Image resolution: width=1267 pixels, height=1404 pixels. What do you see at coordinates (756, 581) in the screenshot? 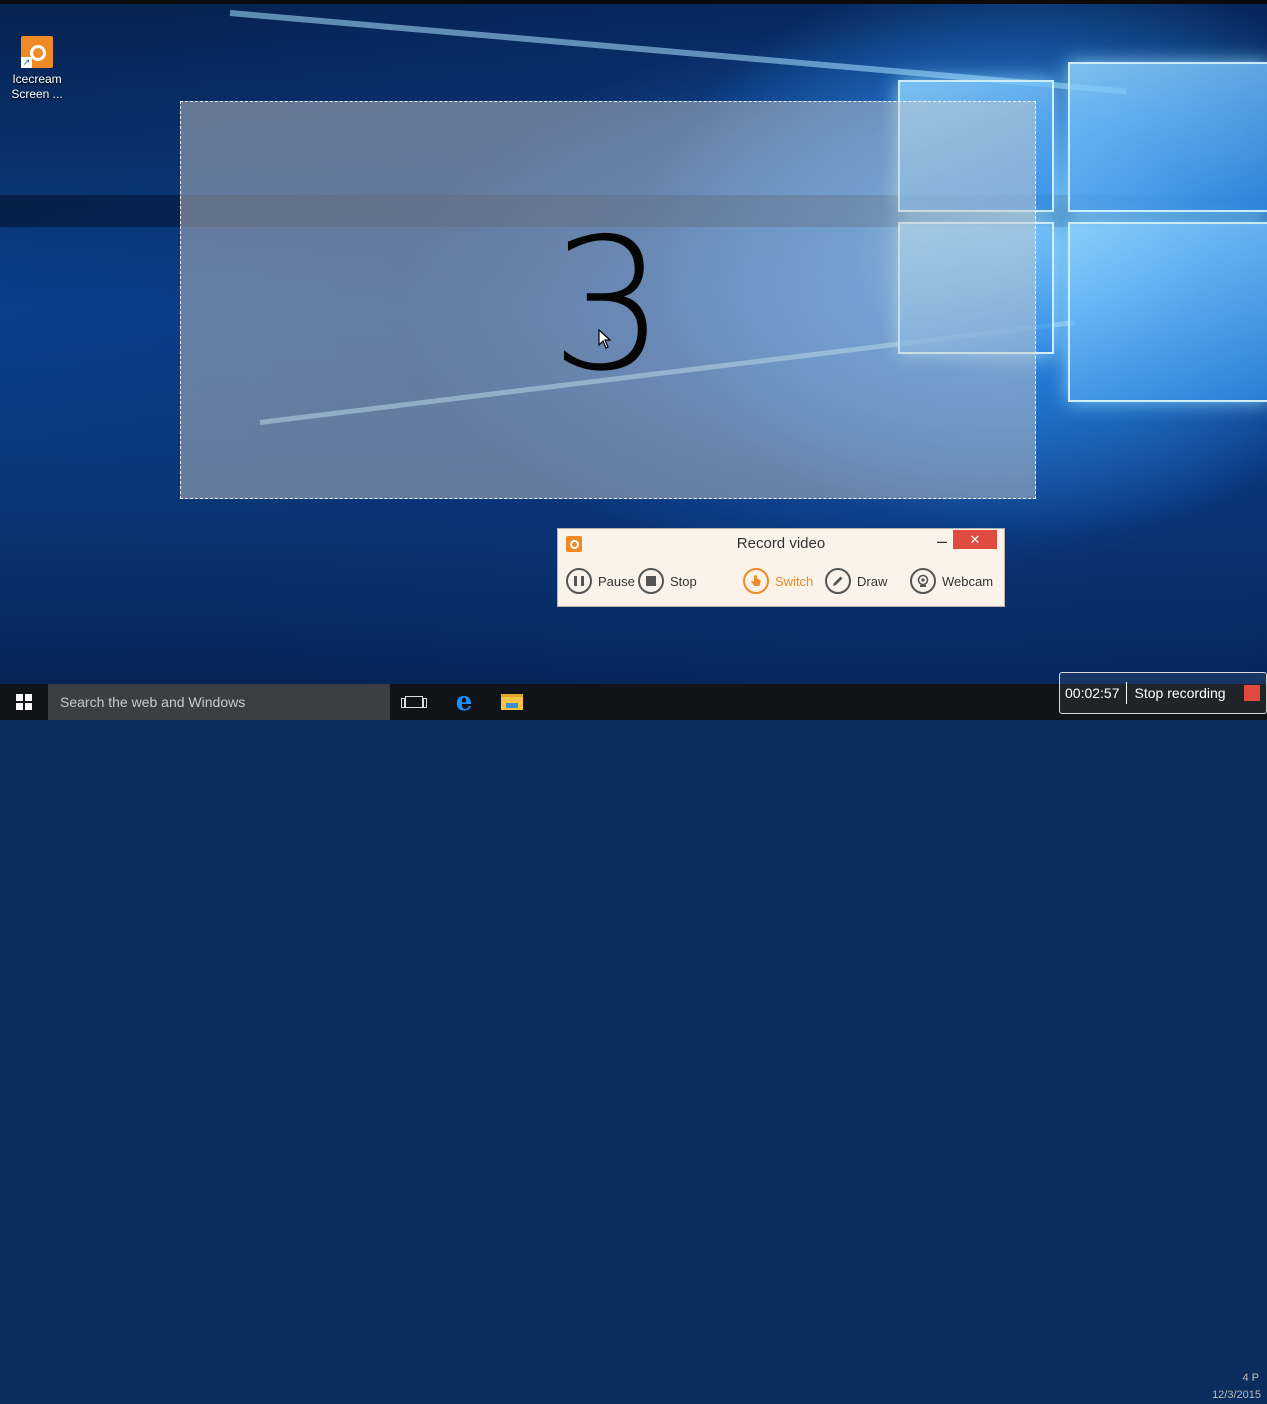
I see `hand-pointer-icon` at bounding box center [756, 581].